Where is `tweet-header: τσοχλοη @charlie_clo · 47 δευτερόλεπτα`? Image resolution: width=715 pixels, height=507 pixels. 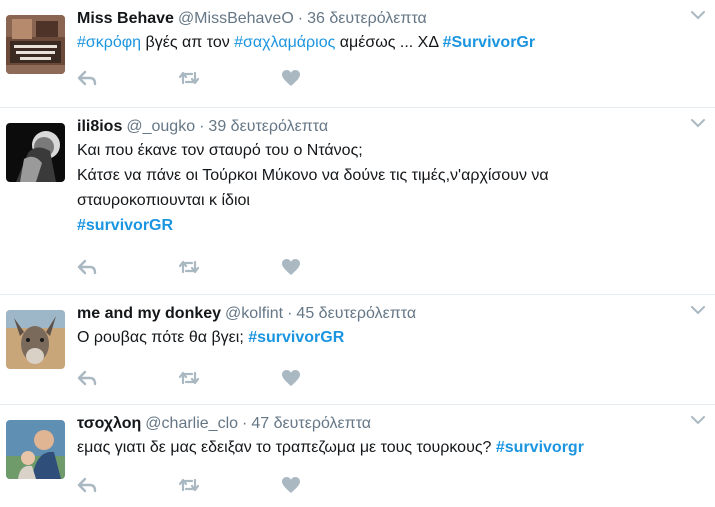 tweet-header: τσοχλοη @charlie_clo · 47 δευτερόλεπτα is located at coordinates (390, 424).